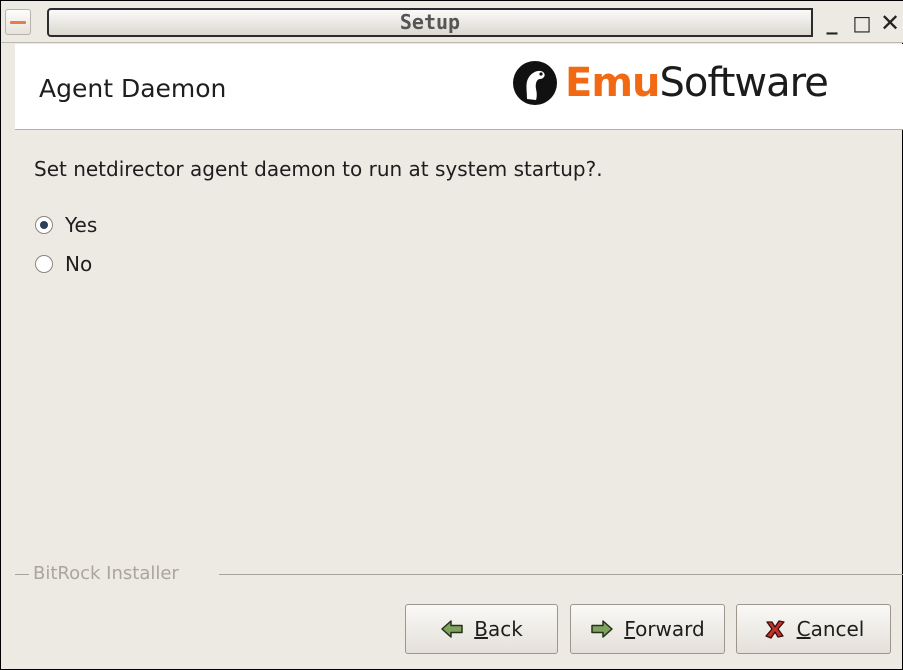 Image resolution: width=903 pixels, height=670 pixels. I want to click on cancel-button: Cancel, so click(813, 629).